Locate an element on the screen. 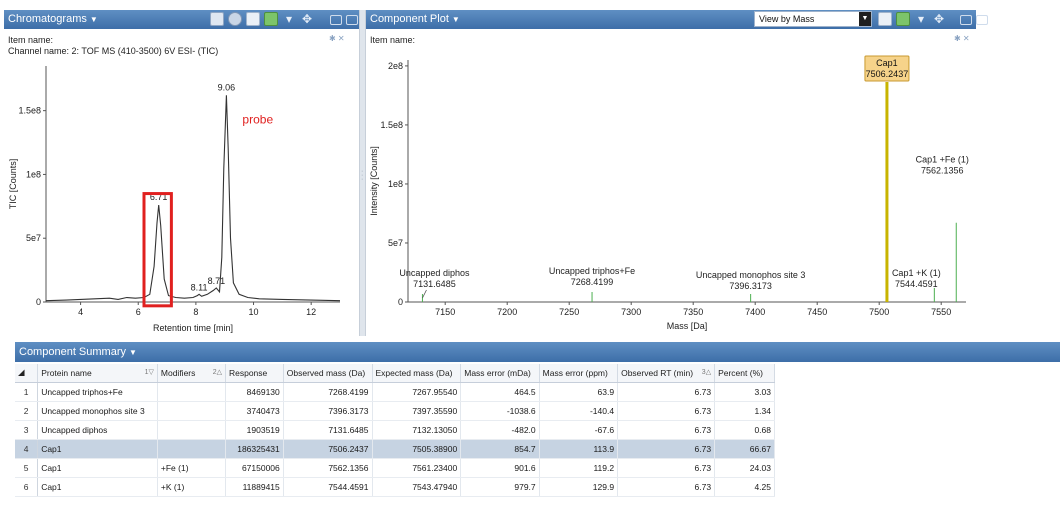  column-header-mass-error-mda: Mass error (mDa) is located at coordinates (500, 373).